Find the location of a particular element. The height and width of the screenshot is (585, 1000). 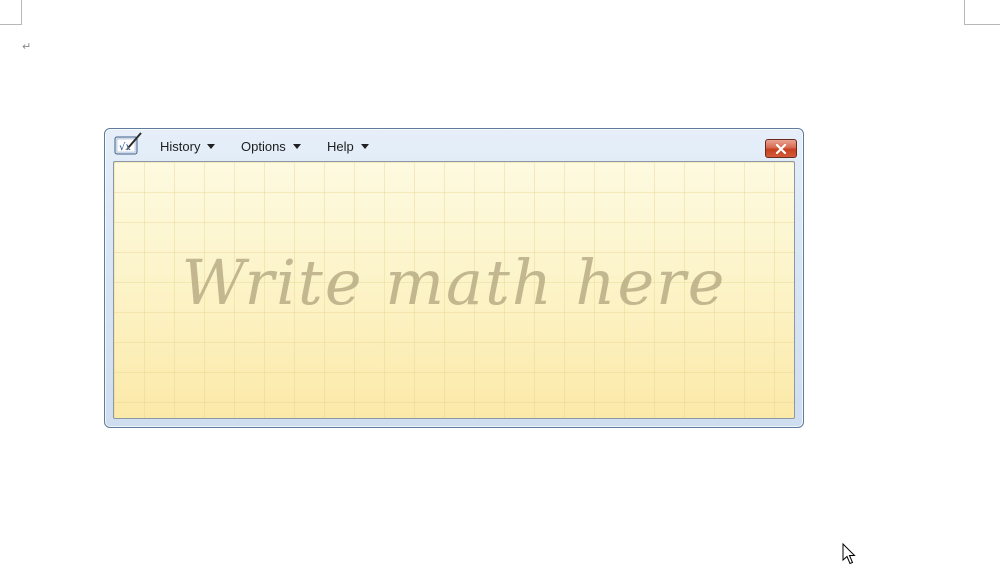

close-icon is located at coordinates (781, 148).